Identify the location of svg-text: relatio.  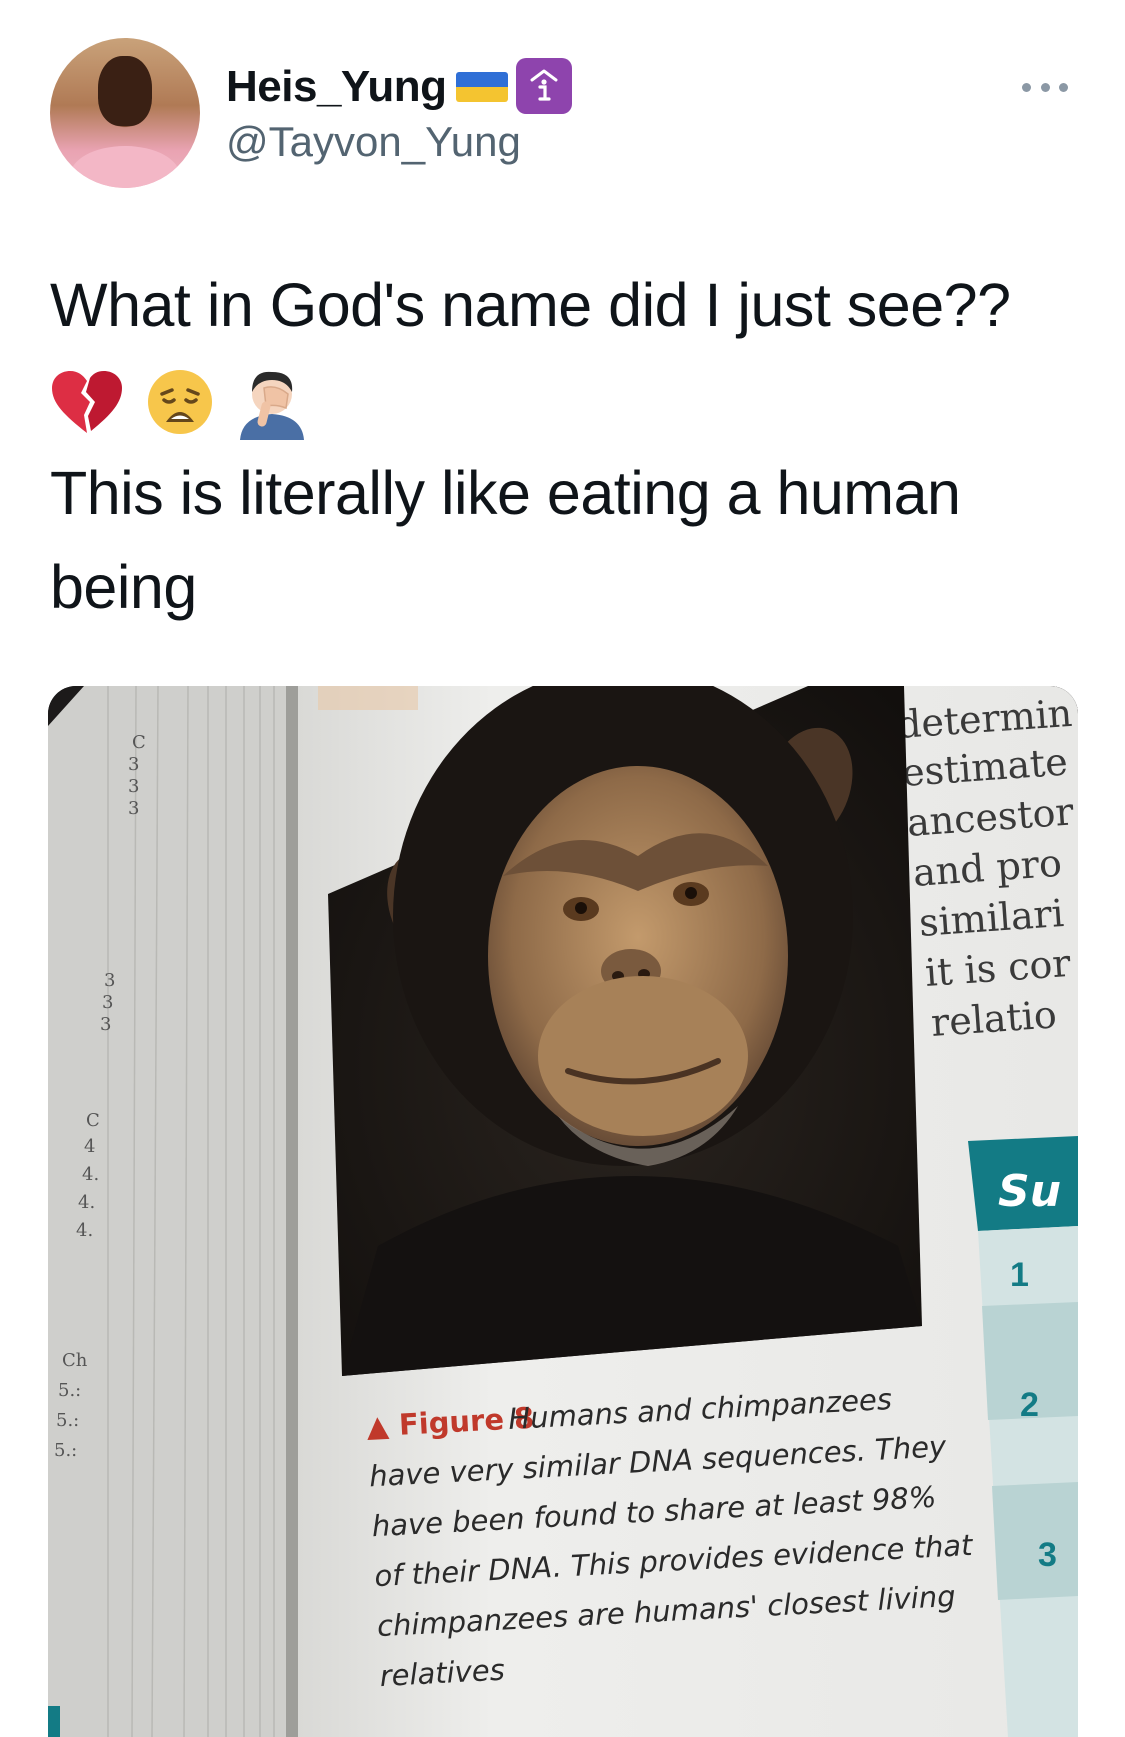
(994, 1018).